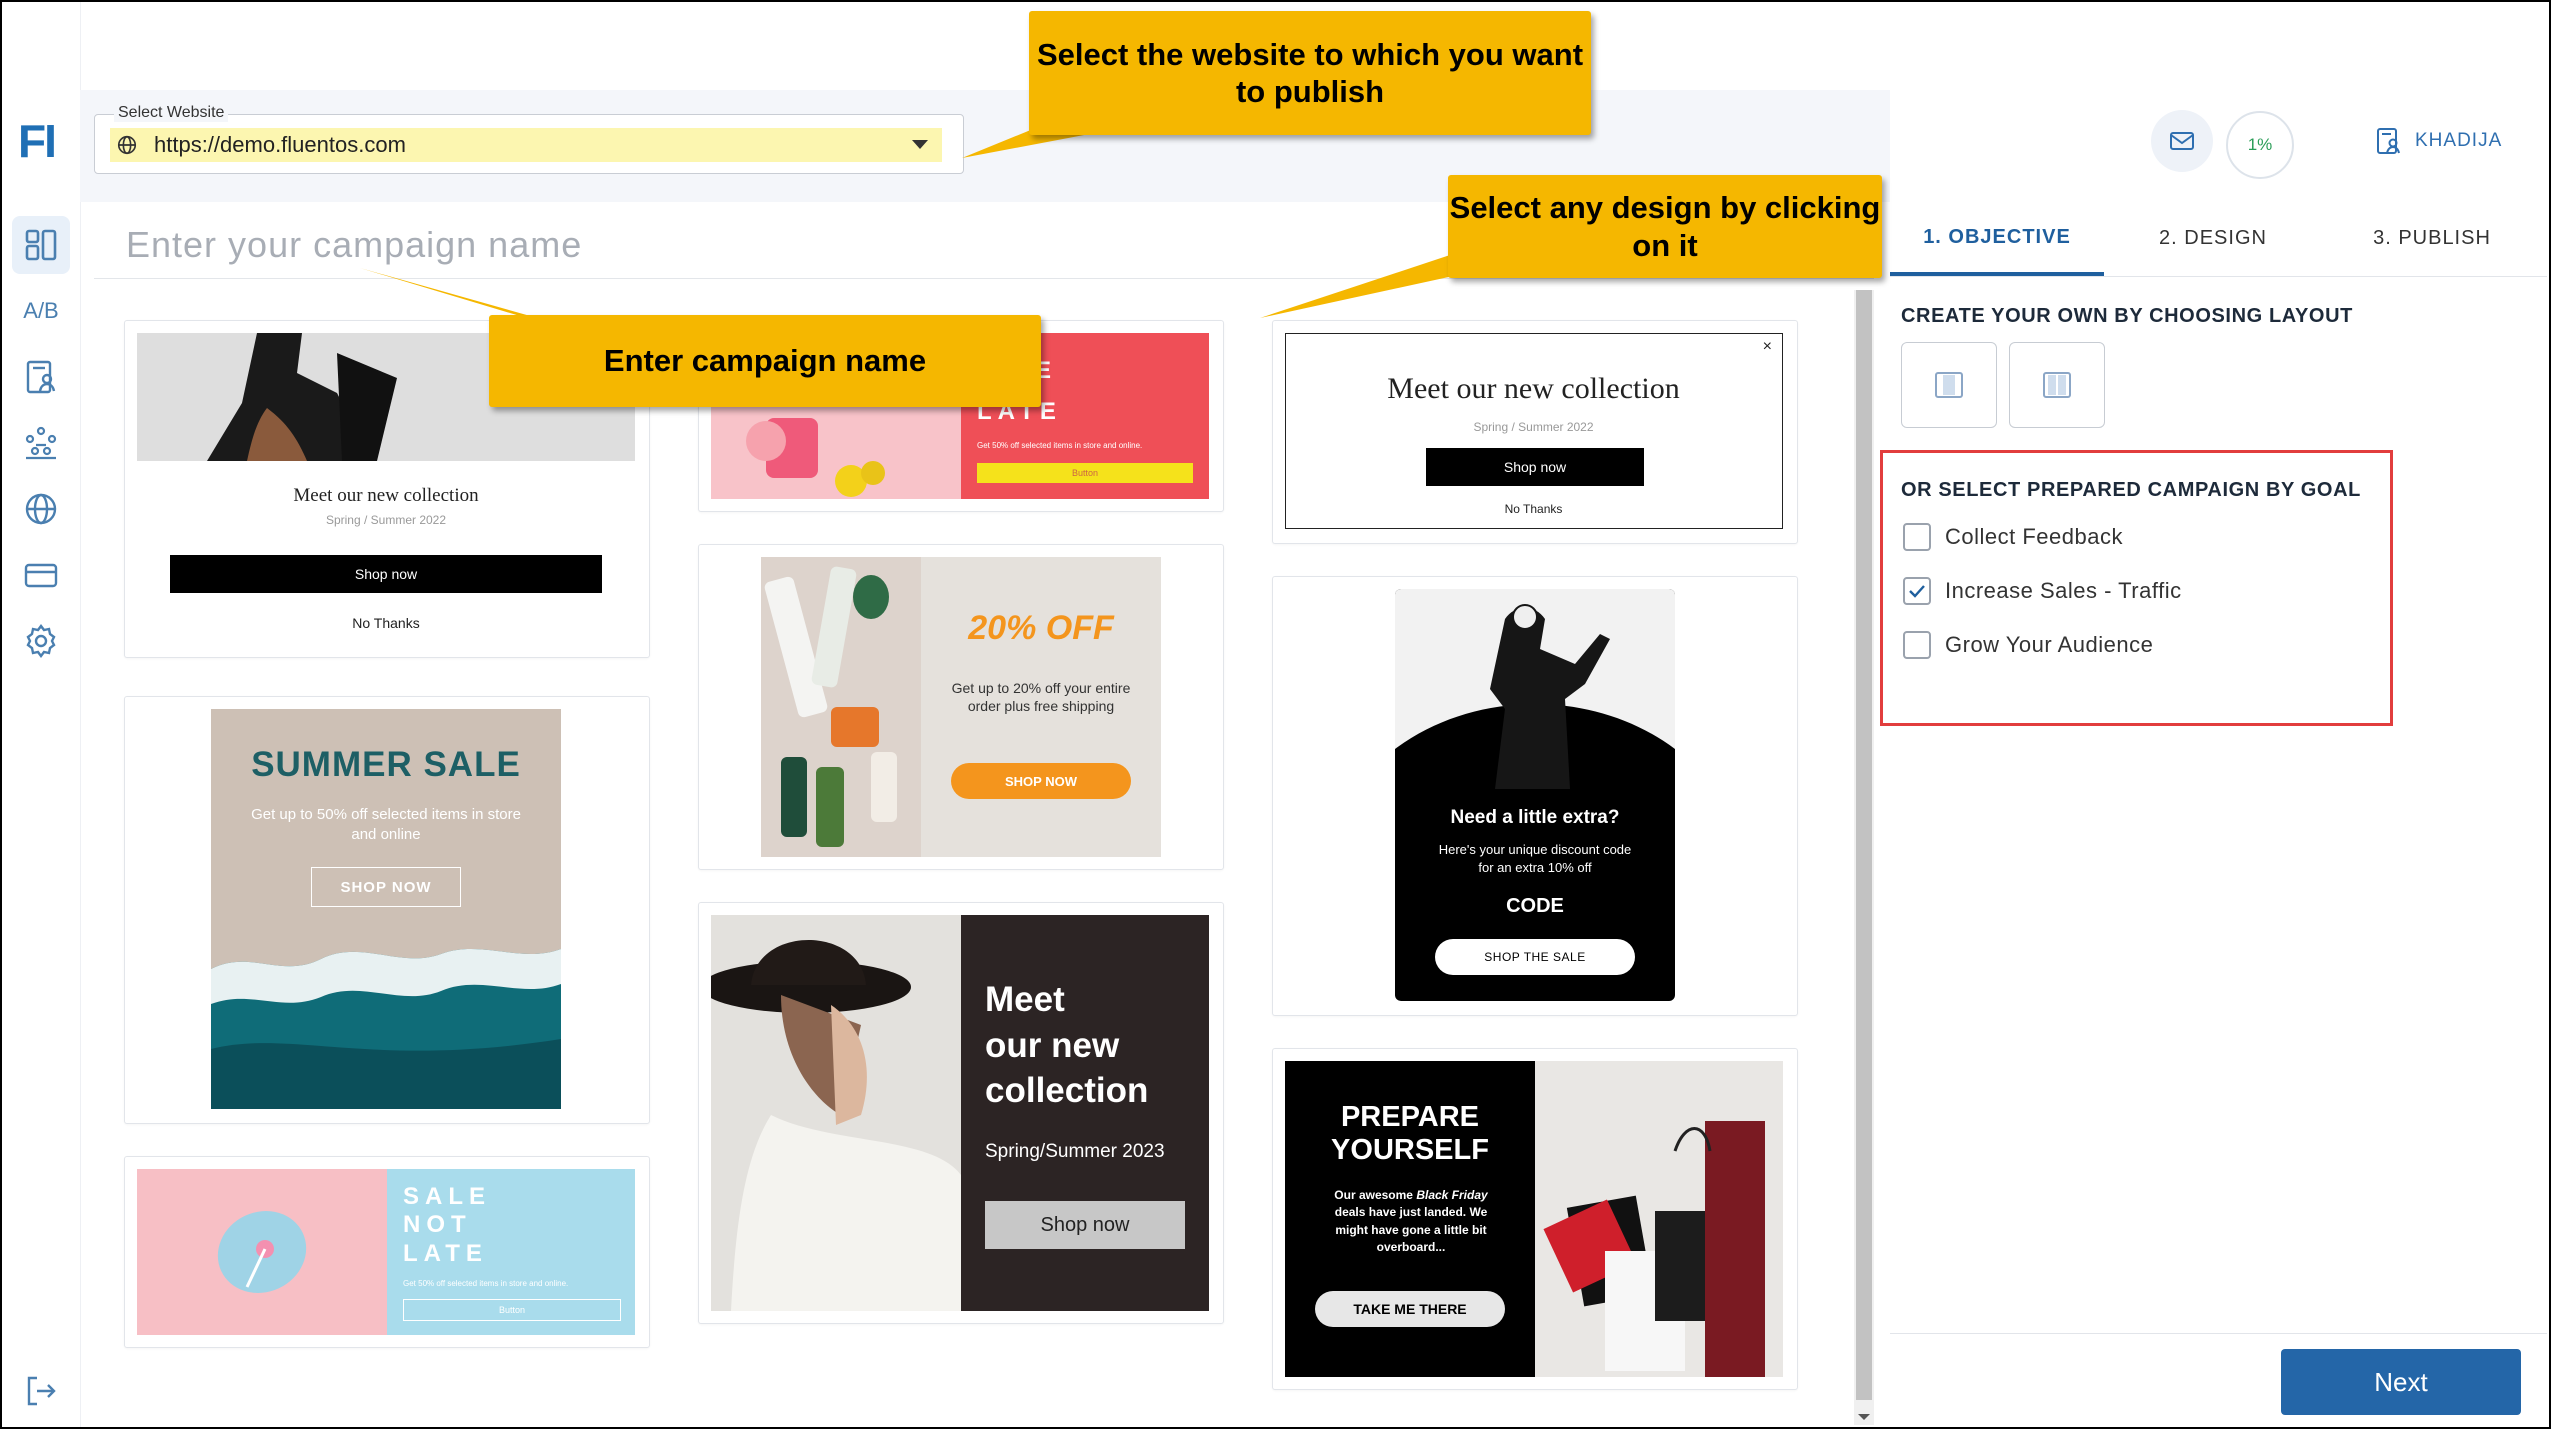  I want to click on callout-pointers, so click(925, 224).